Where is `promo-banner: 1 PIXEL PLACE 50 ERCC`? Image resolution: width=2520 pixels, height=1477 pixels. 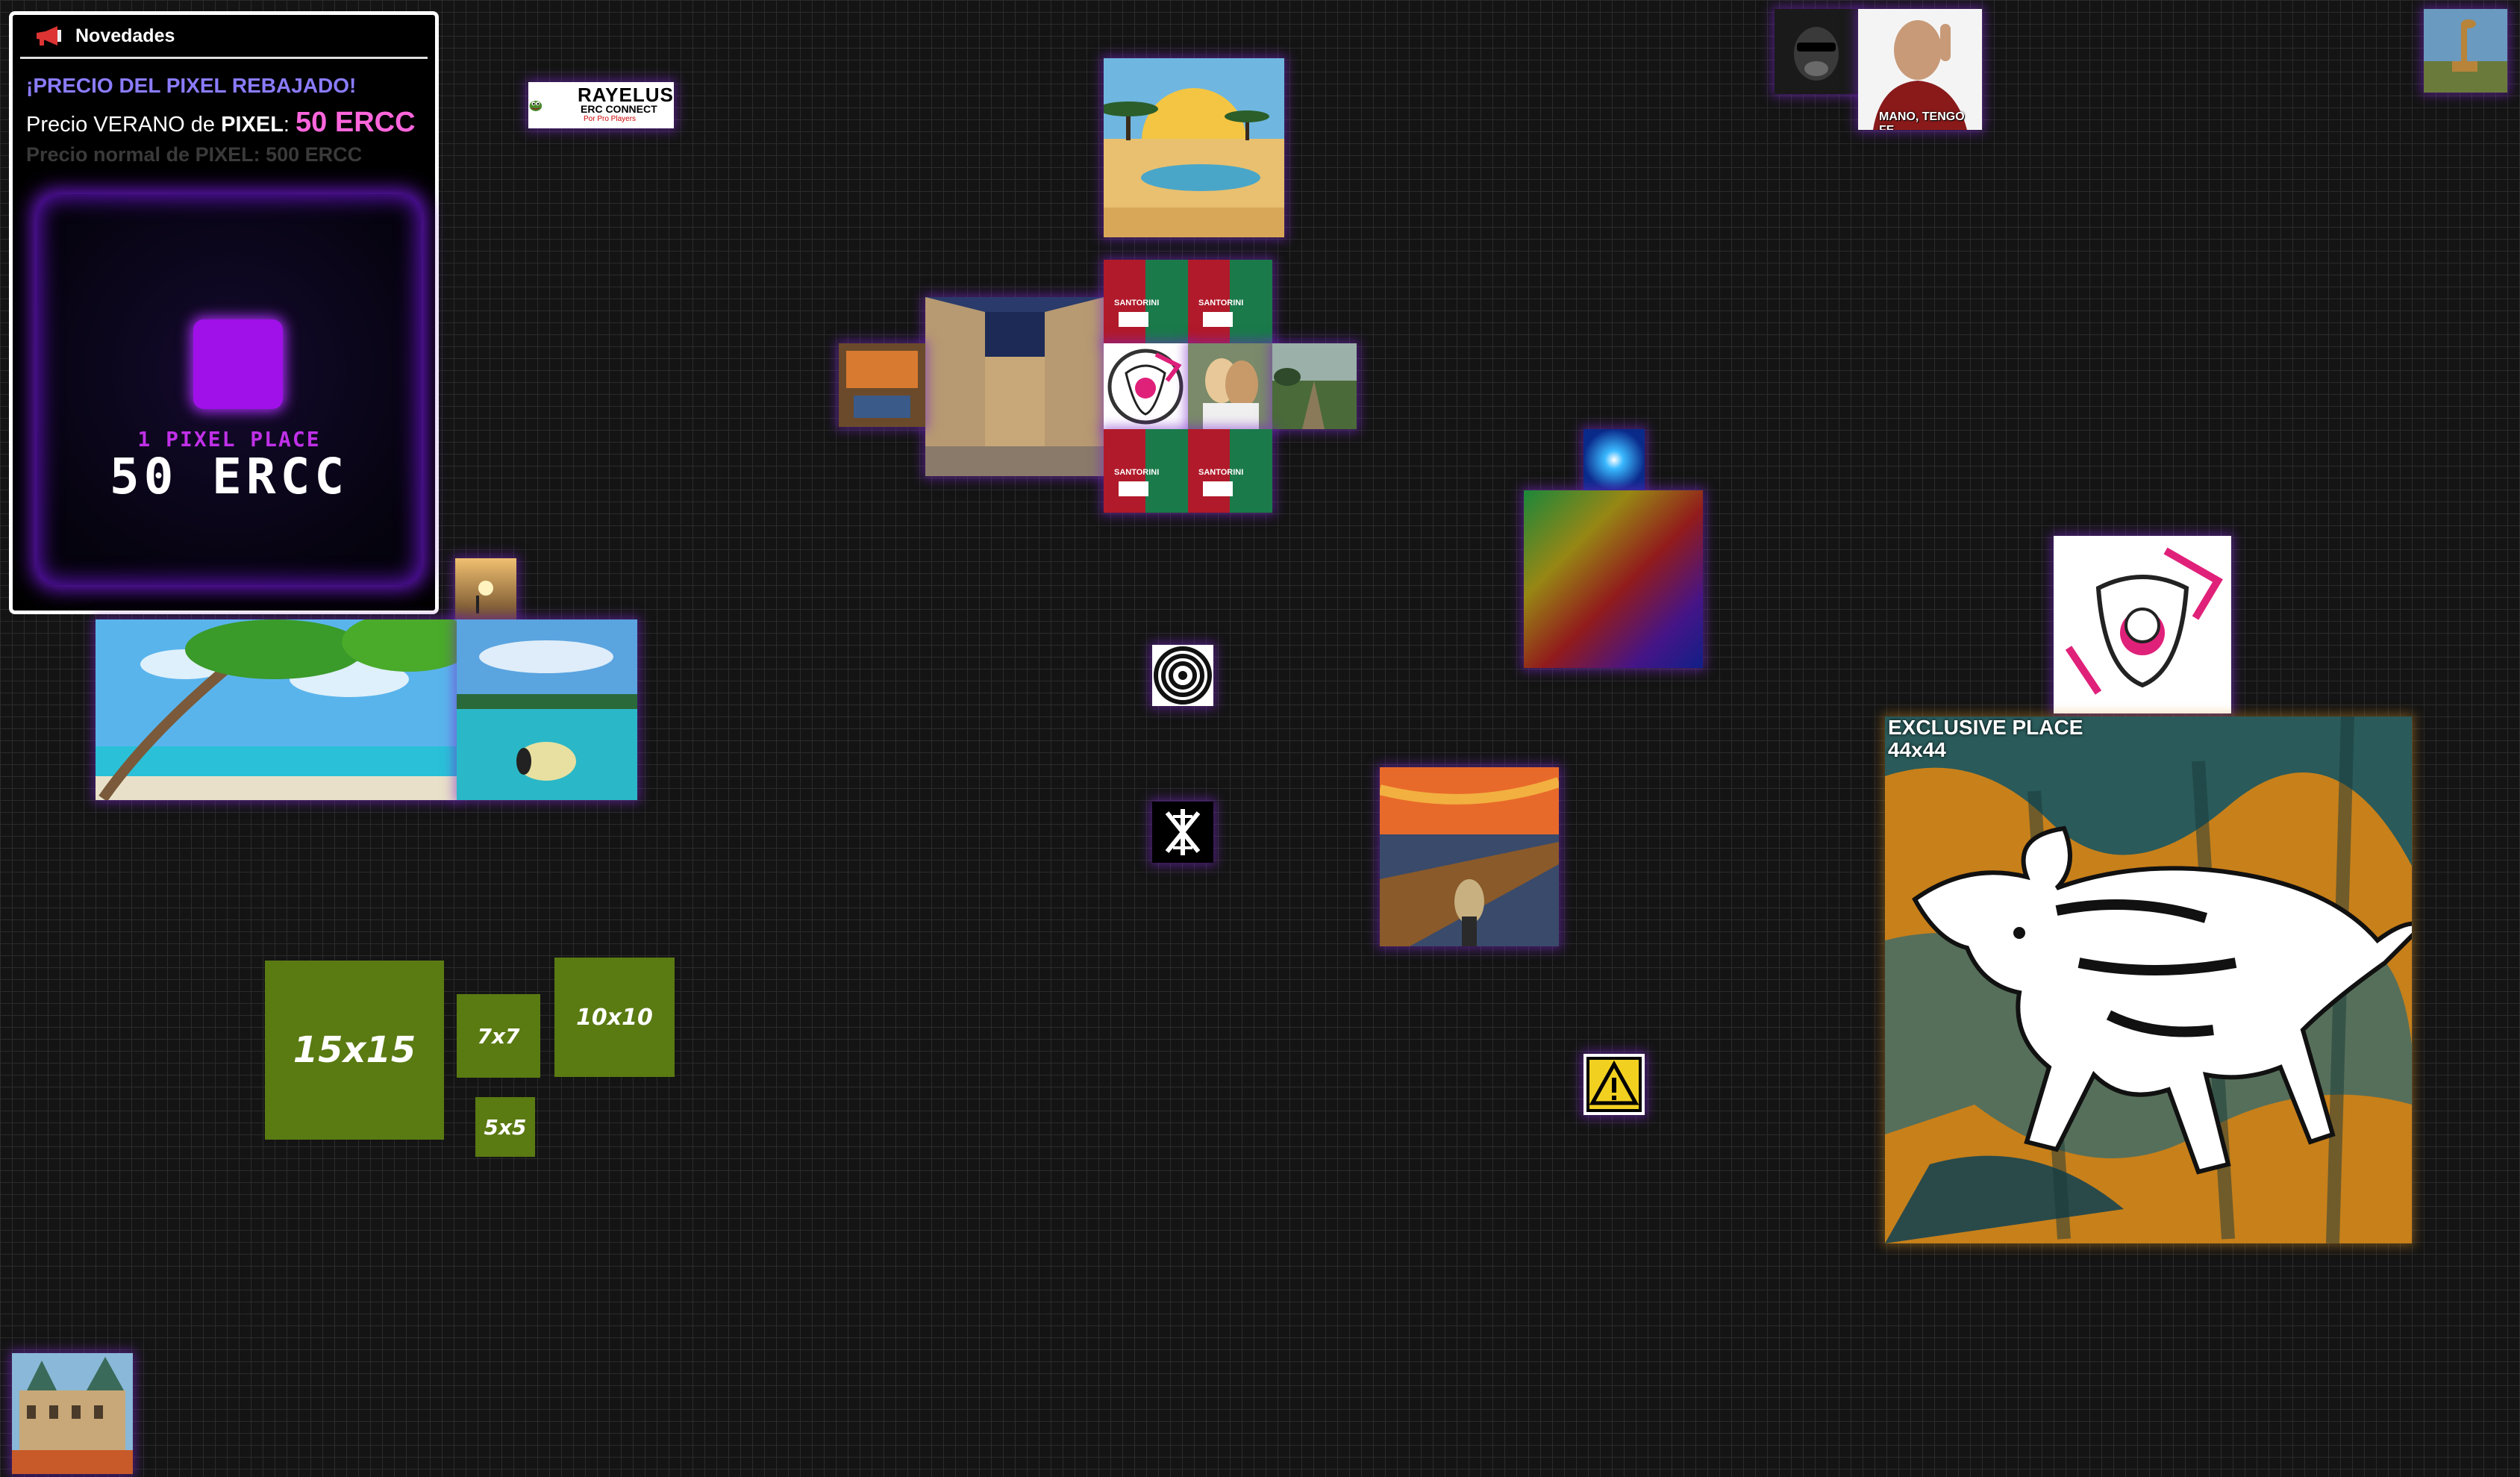
promo-banner: 1 PIXEL PLACE 50 ERCC is located at coordinates (229, 389).